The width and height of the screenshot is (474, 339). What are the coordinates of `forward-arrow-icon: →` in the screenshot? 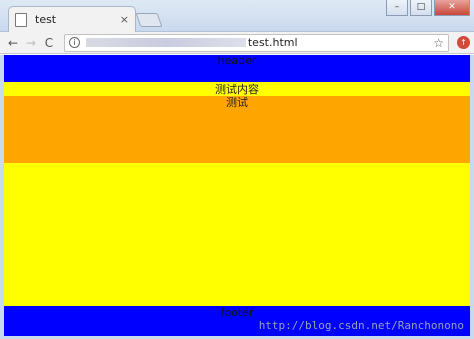 It's located at (31, 43).